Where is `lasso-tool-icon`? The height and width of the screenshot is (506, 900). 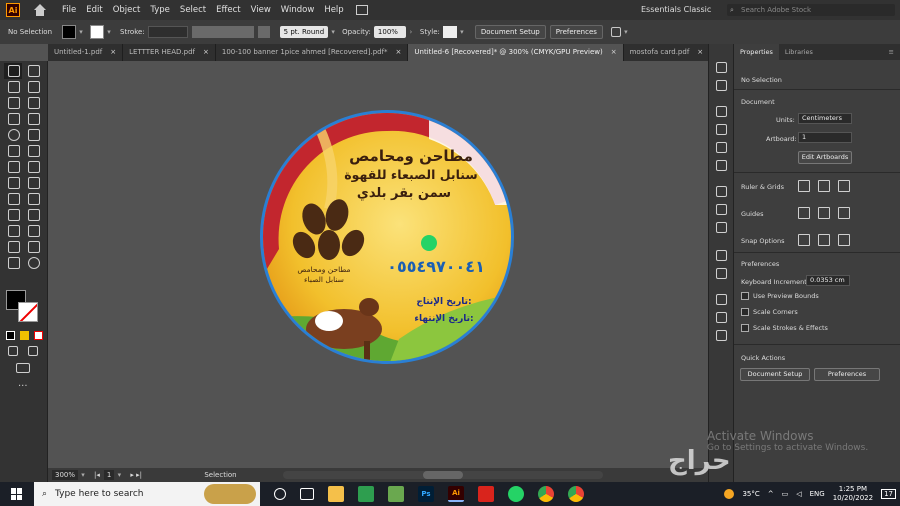 lasso-tool-icon is located at coordinates (34, 87).